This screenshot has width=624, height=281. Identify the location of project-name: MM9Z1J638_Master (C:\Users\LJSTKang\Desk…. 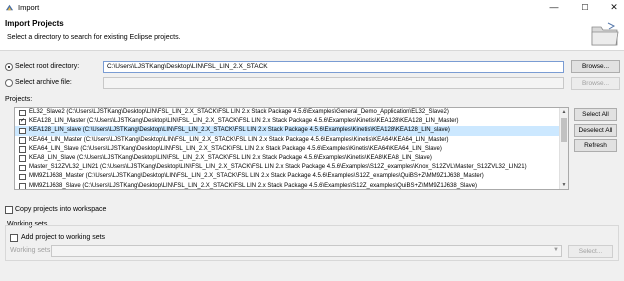
(256, 176).